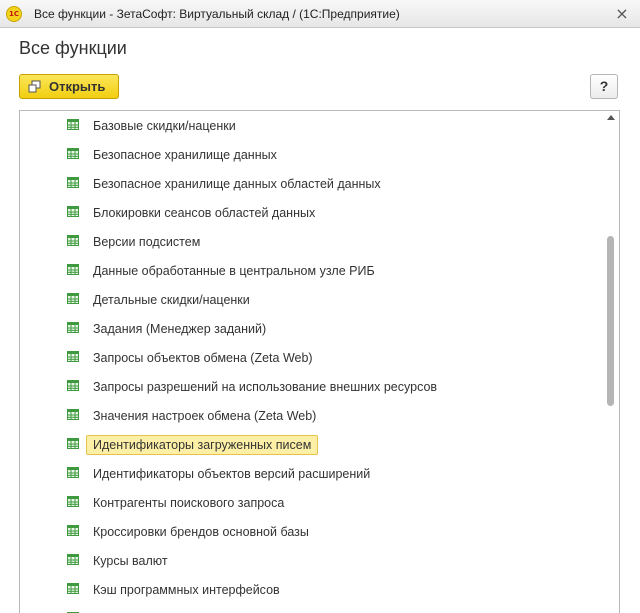 This screenshot has height=613, width=640. Describe the element at coordinates (312, 531) in the screenshot. I see `list-item: Кроссировки брендов основной базы` at that location.